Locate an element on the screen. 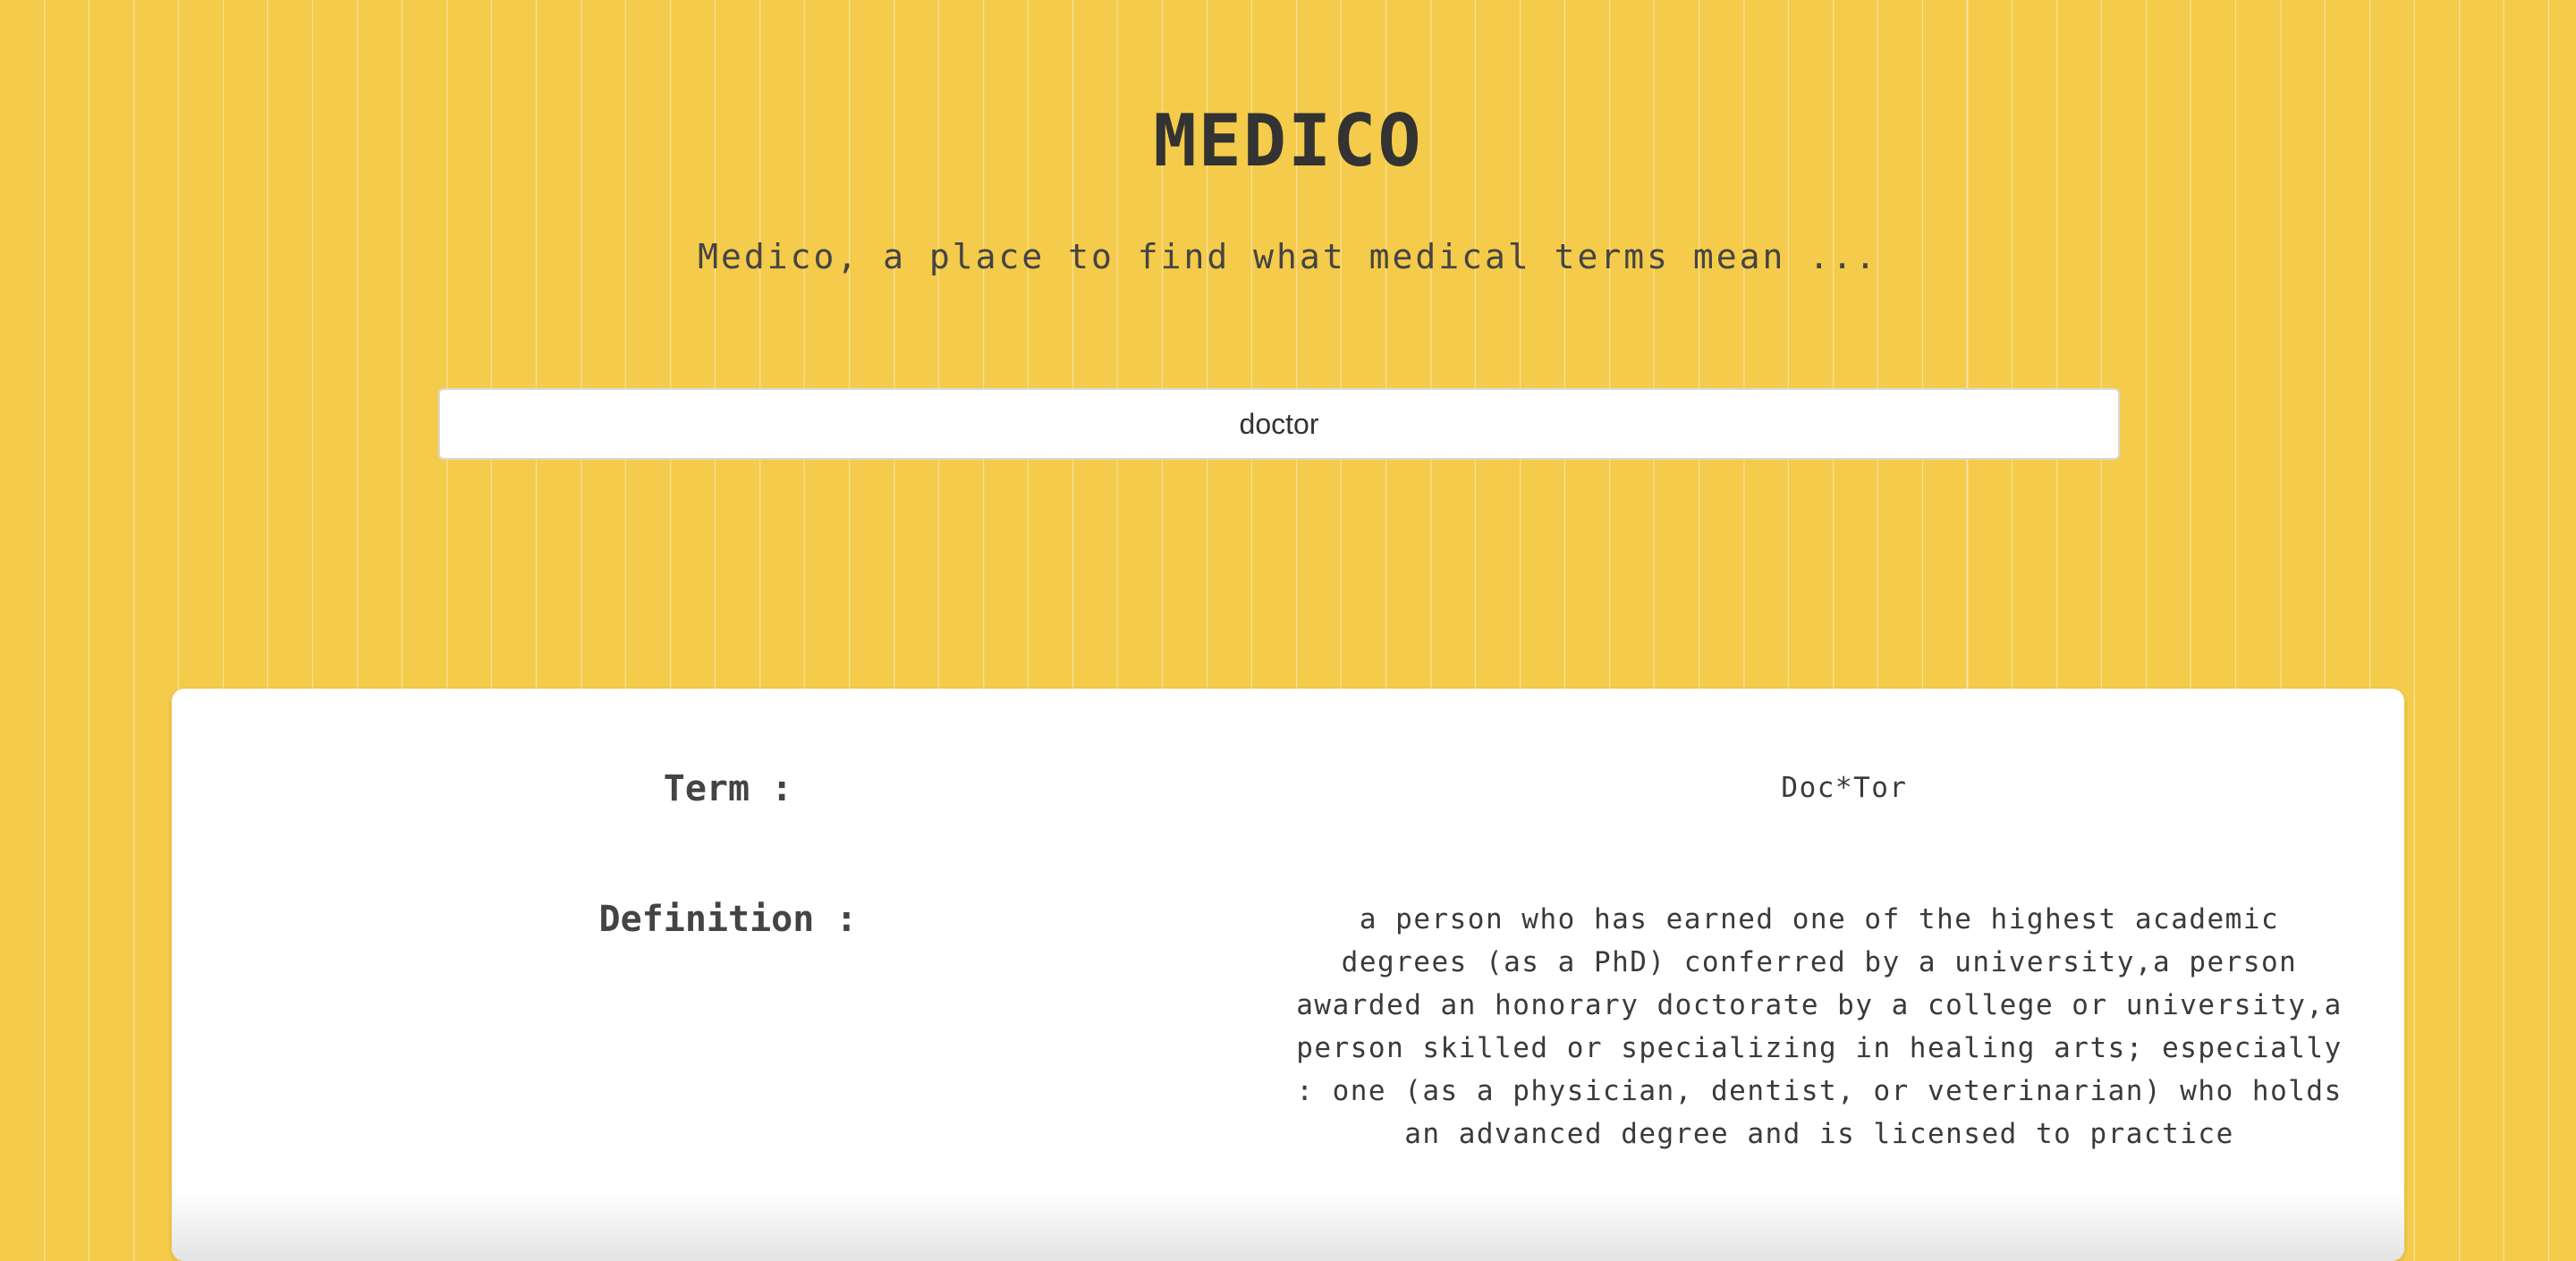  page-title: MEDICO is located at coordinates (1288, 140).